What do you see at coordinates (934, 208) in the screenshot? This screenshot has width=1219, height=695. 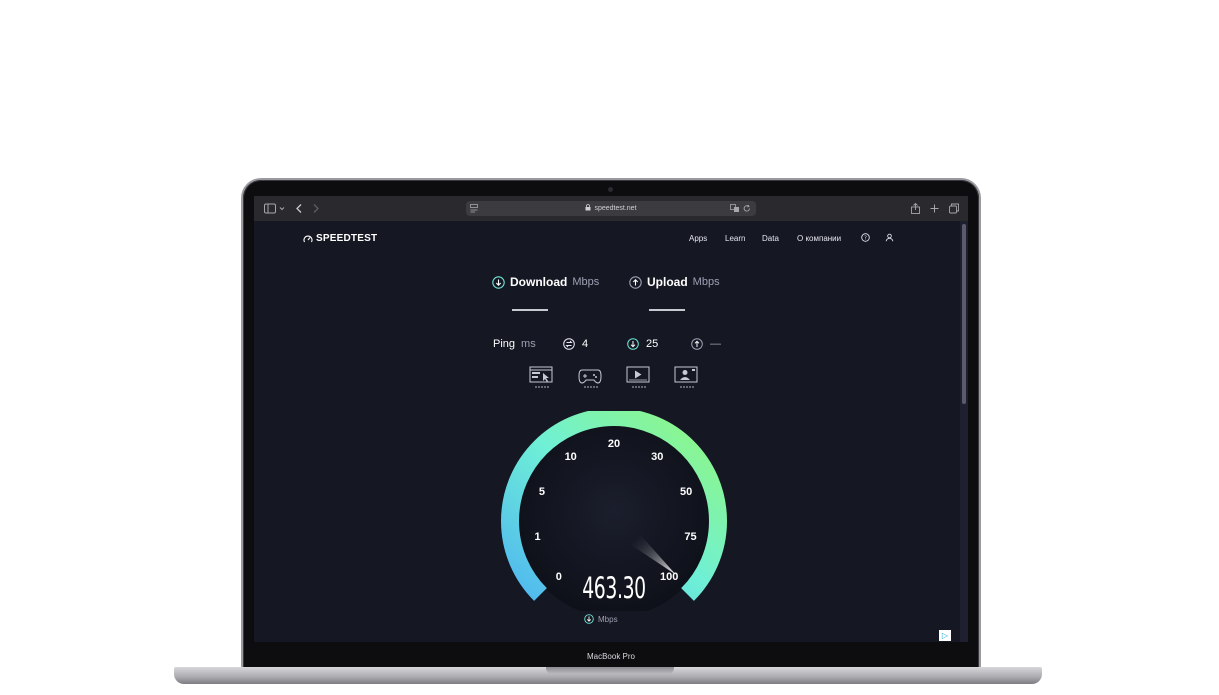 I see `plus-icon` at bounding box center [934, 208].